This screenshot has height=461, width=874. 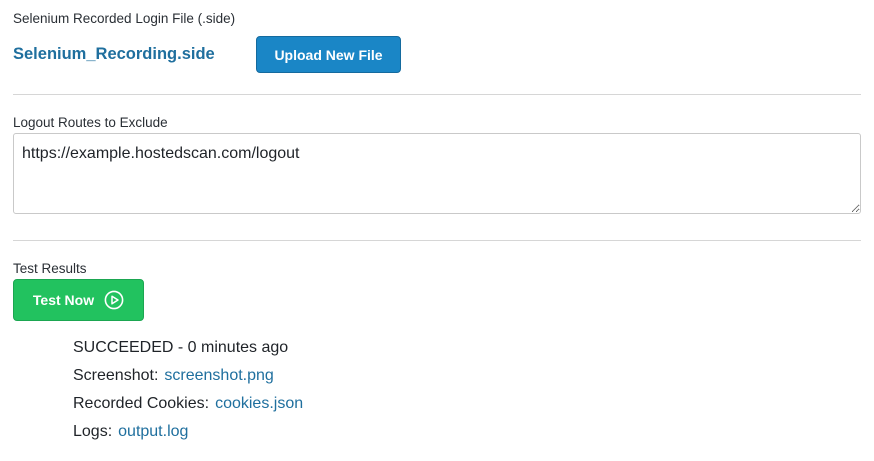 What do you see at coordinates (218, 375) in the screenshot?
I see `screenshot-link: screenshot.png` at bounding box center [218, 375].